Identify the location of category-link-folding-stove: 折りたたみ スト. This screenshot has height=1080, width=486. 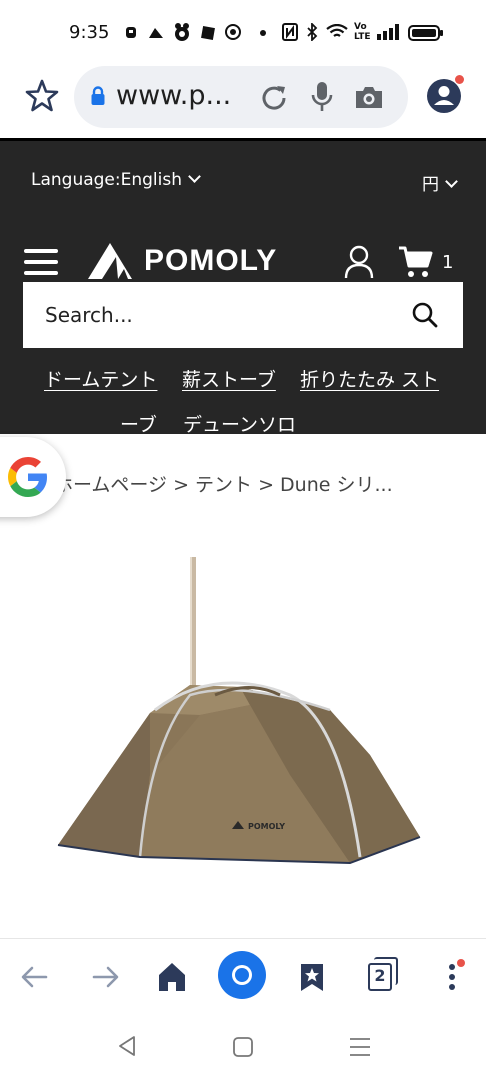
(369, 378).